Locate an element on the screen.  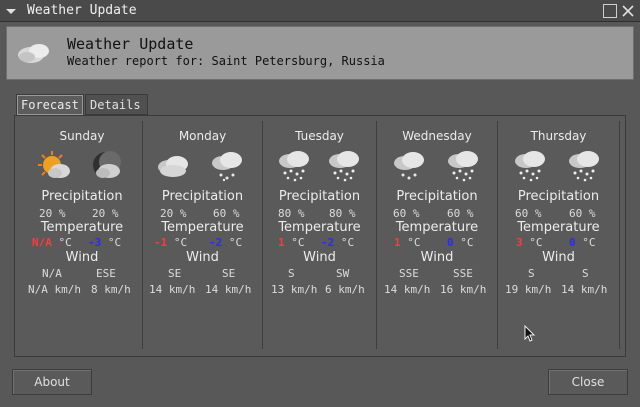
day-name: Wednesday is located at coordinates (437, 136).